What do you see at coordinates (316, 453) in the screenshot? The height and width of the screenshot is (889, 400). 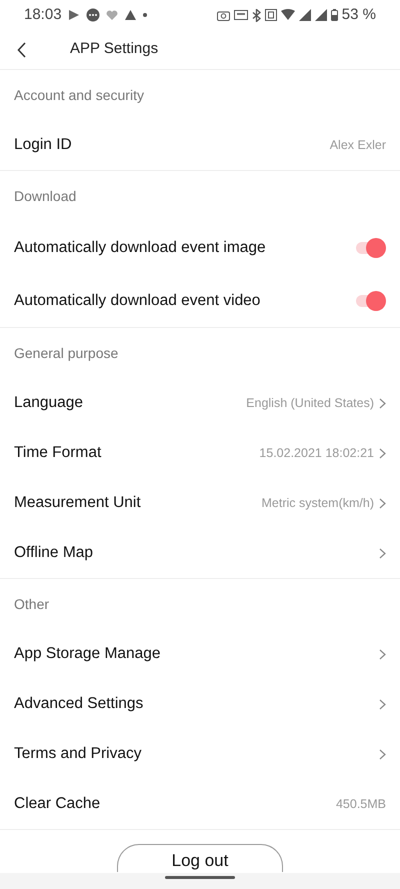 I see `setting-value: 15.02.2021 18:02:21` at bounding box center [316, 453].